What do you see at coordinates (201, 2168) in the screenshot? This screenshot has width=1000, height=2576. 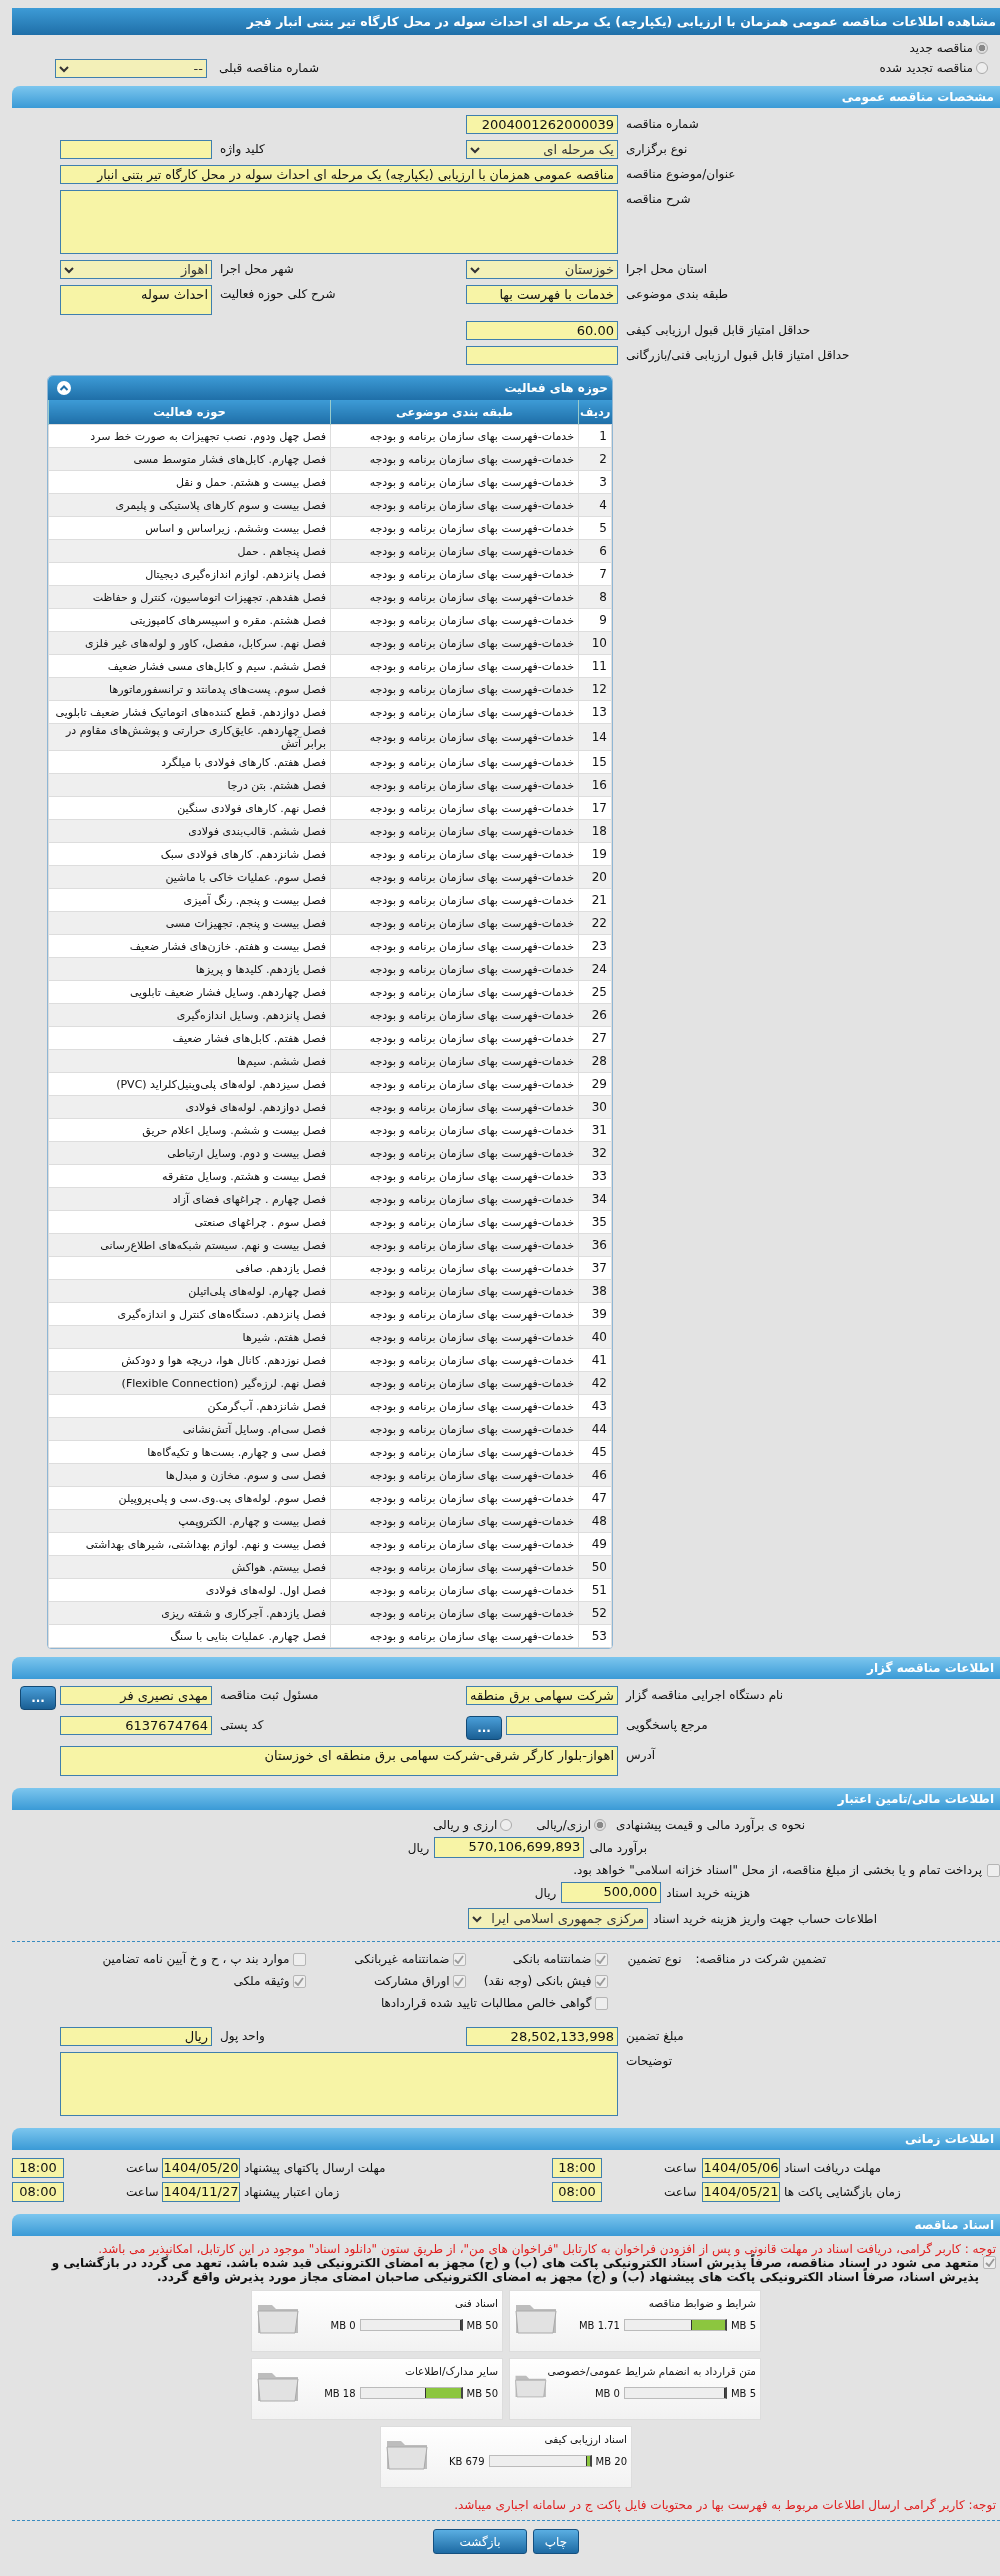 I see `date-field: 1404/05/20` at bounding box center [201, 2168].